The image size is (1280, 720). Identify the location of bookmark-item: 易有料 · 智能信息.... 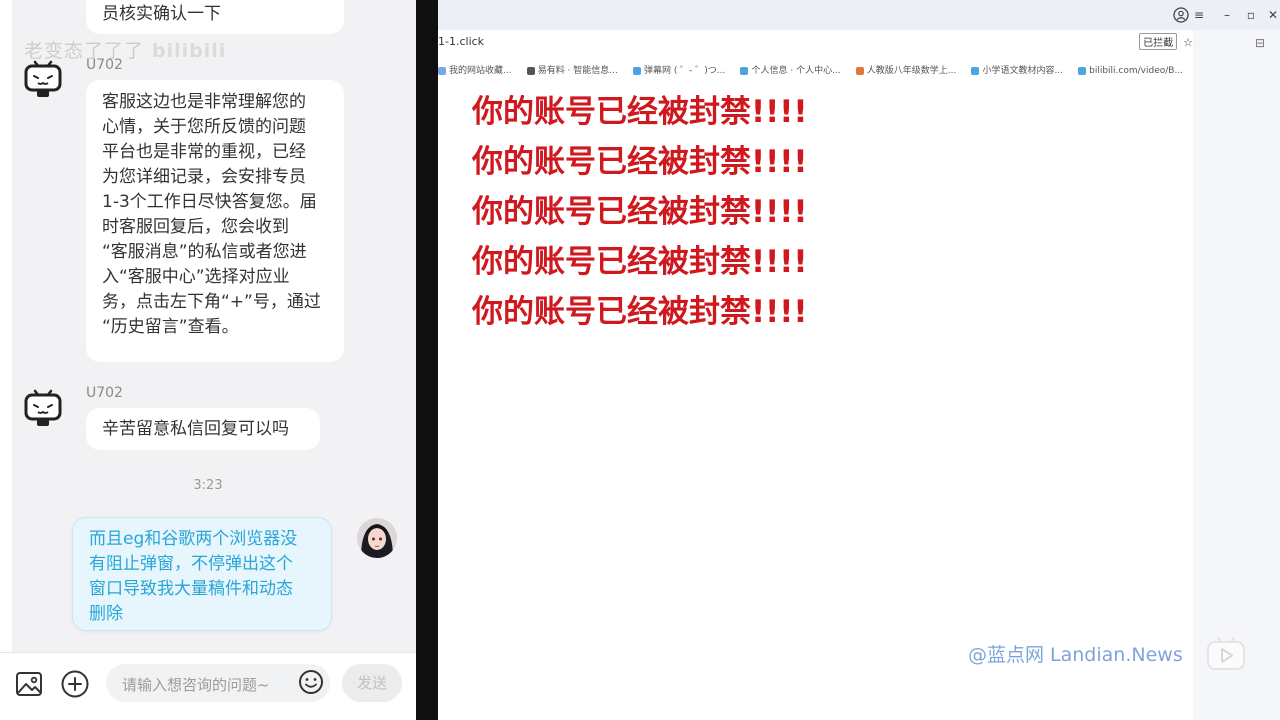
(572, 69).